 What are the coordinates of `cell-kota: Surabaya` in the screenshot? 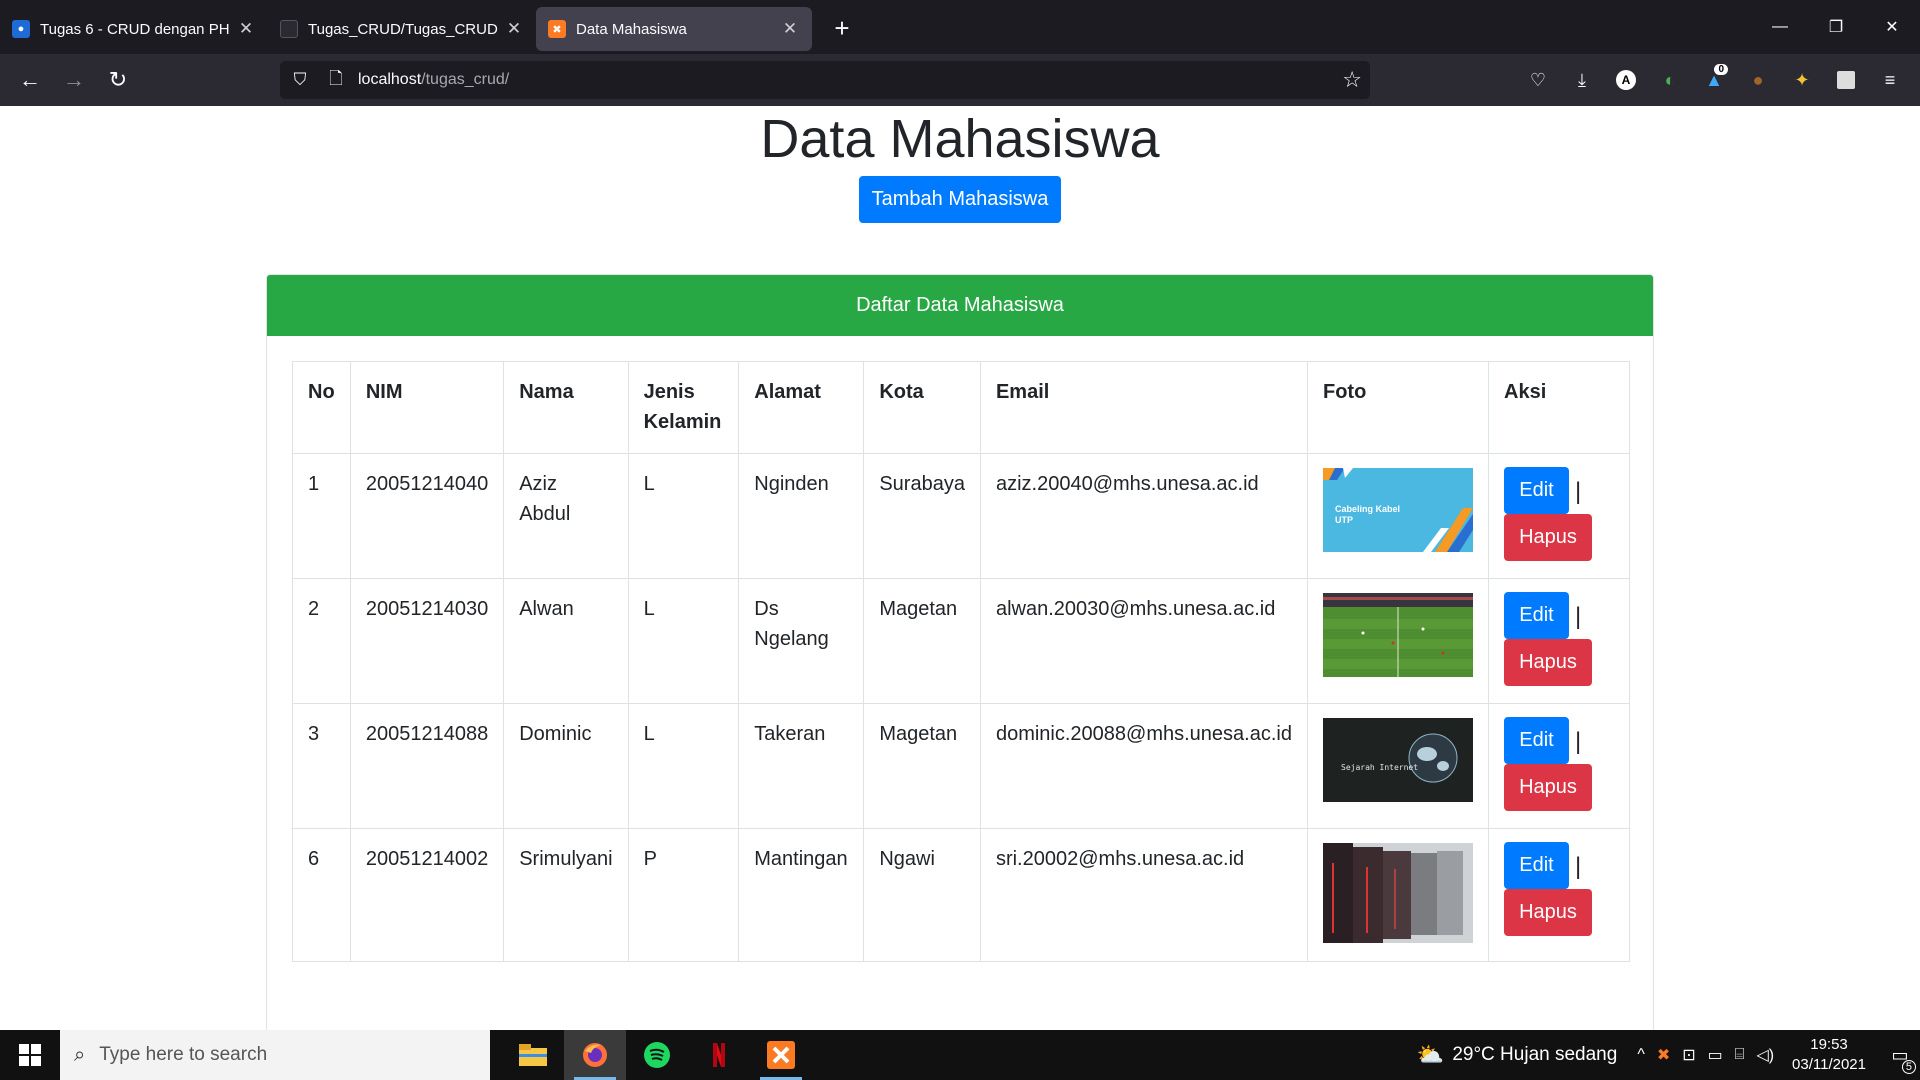 It's located at (922, 516).